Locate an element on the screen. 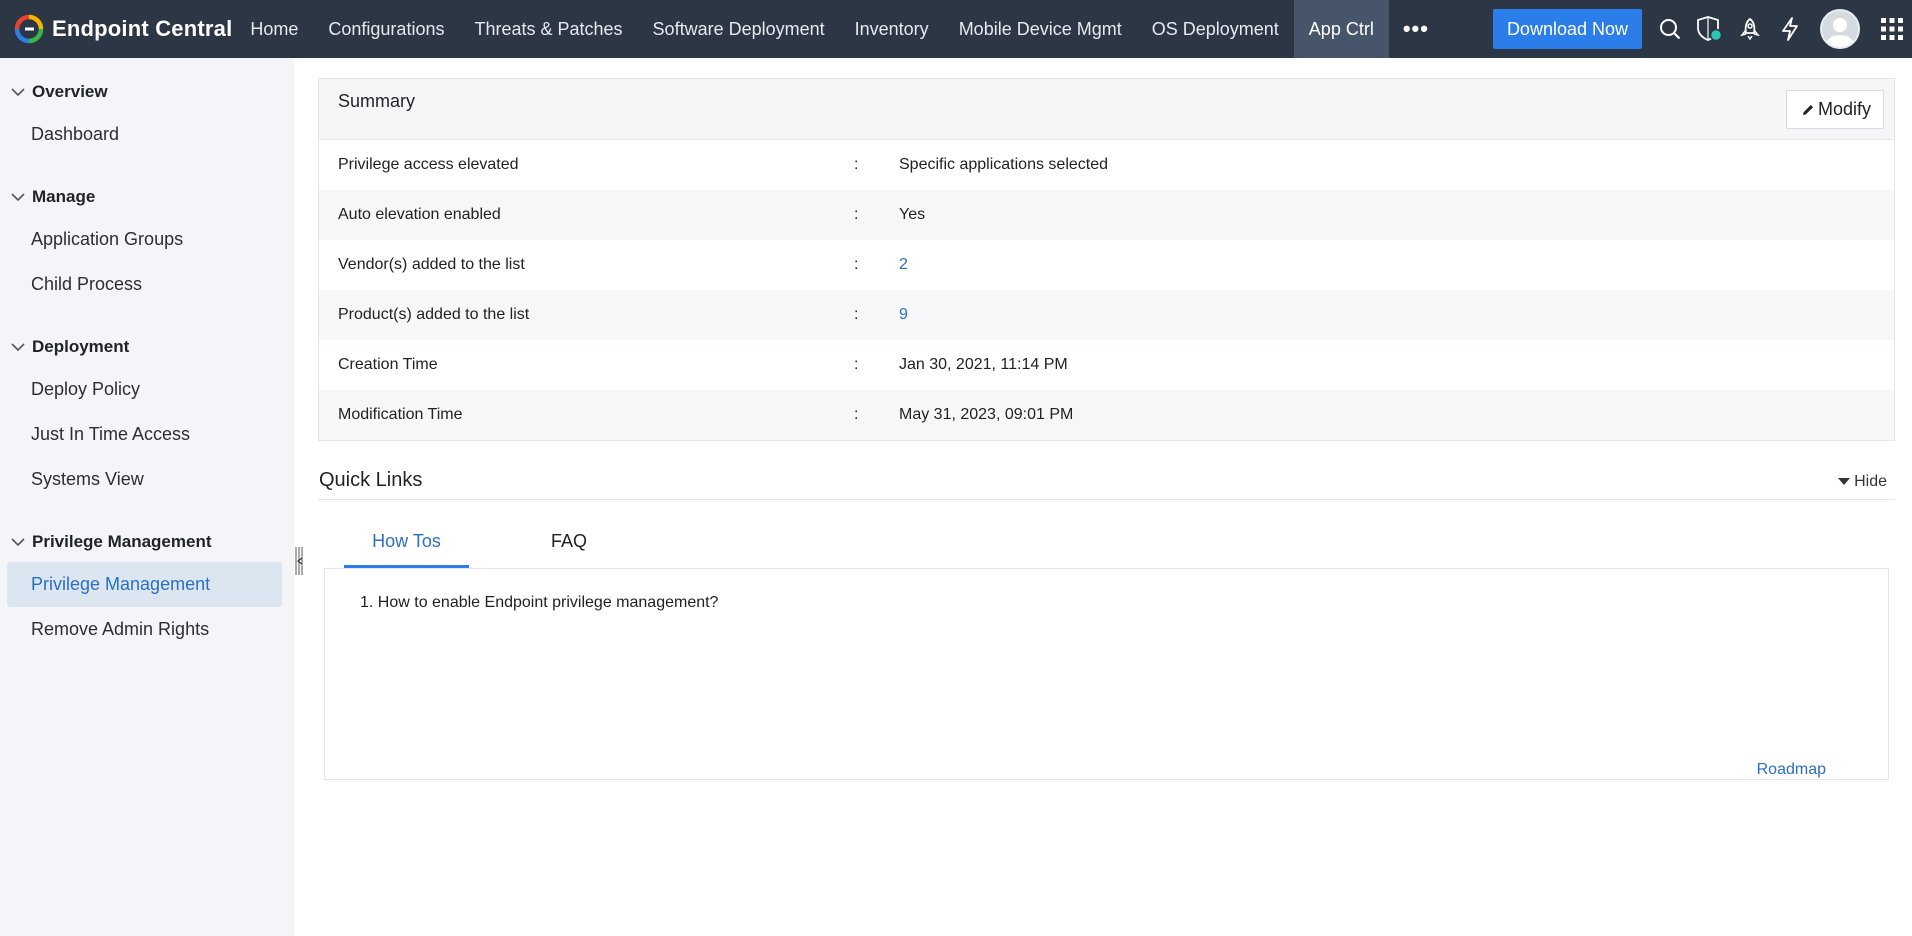 The width and height of the screenshot is (1912, 936). nav-configurations: Configurations is located at coordinates (386, 29).